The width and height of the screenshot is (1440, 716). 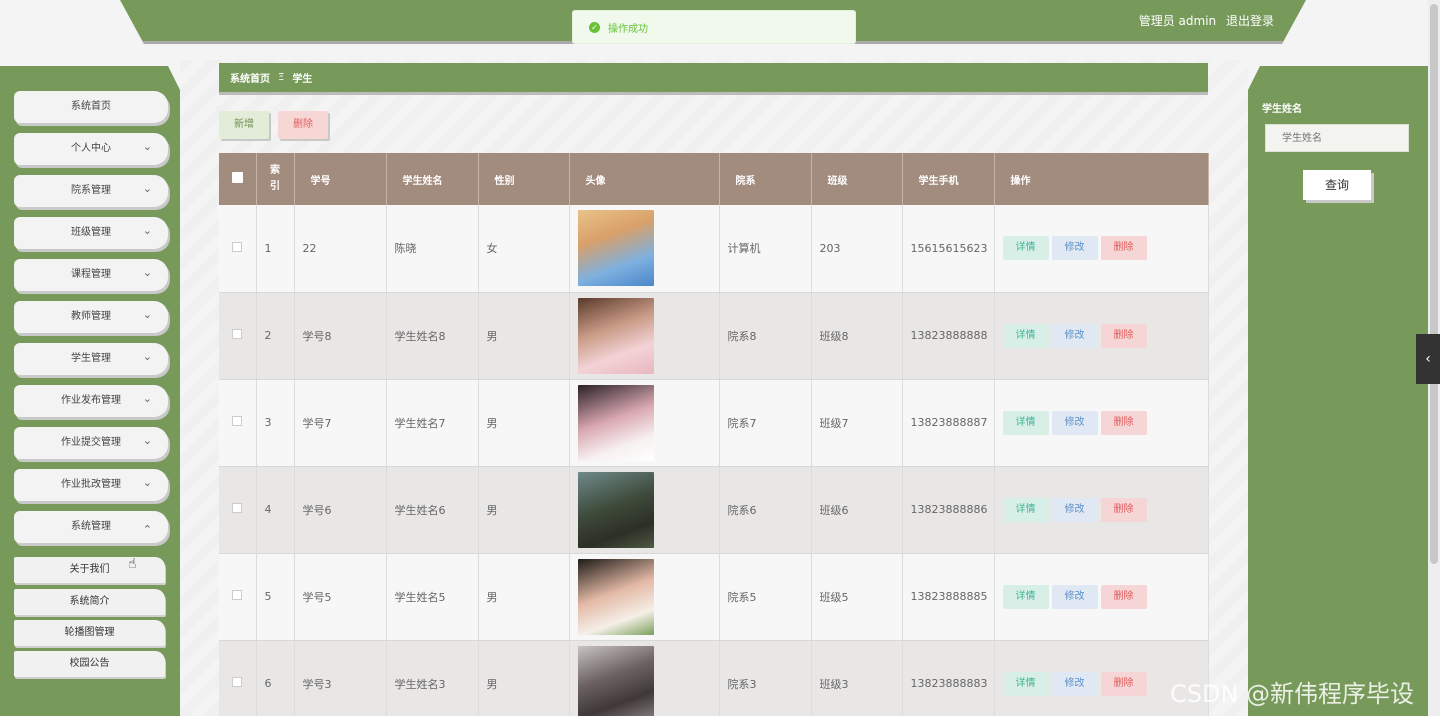 I want to click on sidebar-item-teacher: 教师管理 ⌄, so click(x=91, y=317).